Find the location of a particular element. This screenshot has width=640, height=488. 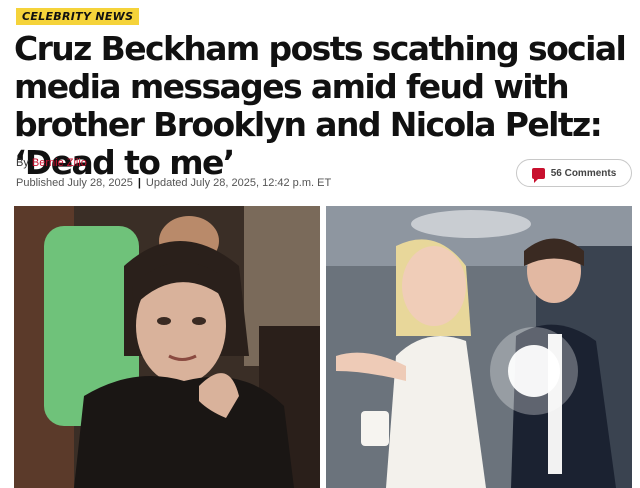

published-date: Published July 28, 2025 is located at coordinates (74, 183).